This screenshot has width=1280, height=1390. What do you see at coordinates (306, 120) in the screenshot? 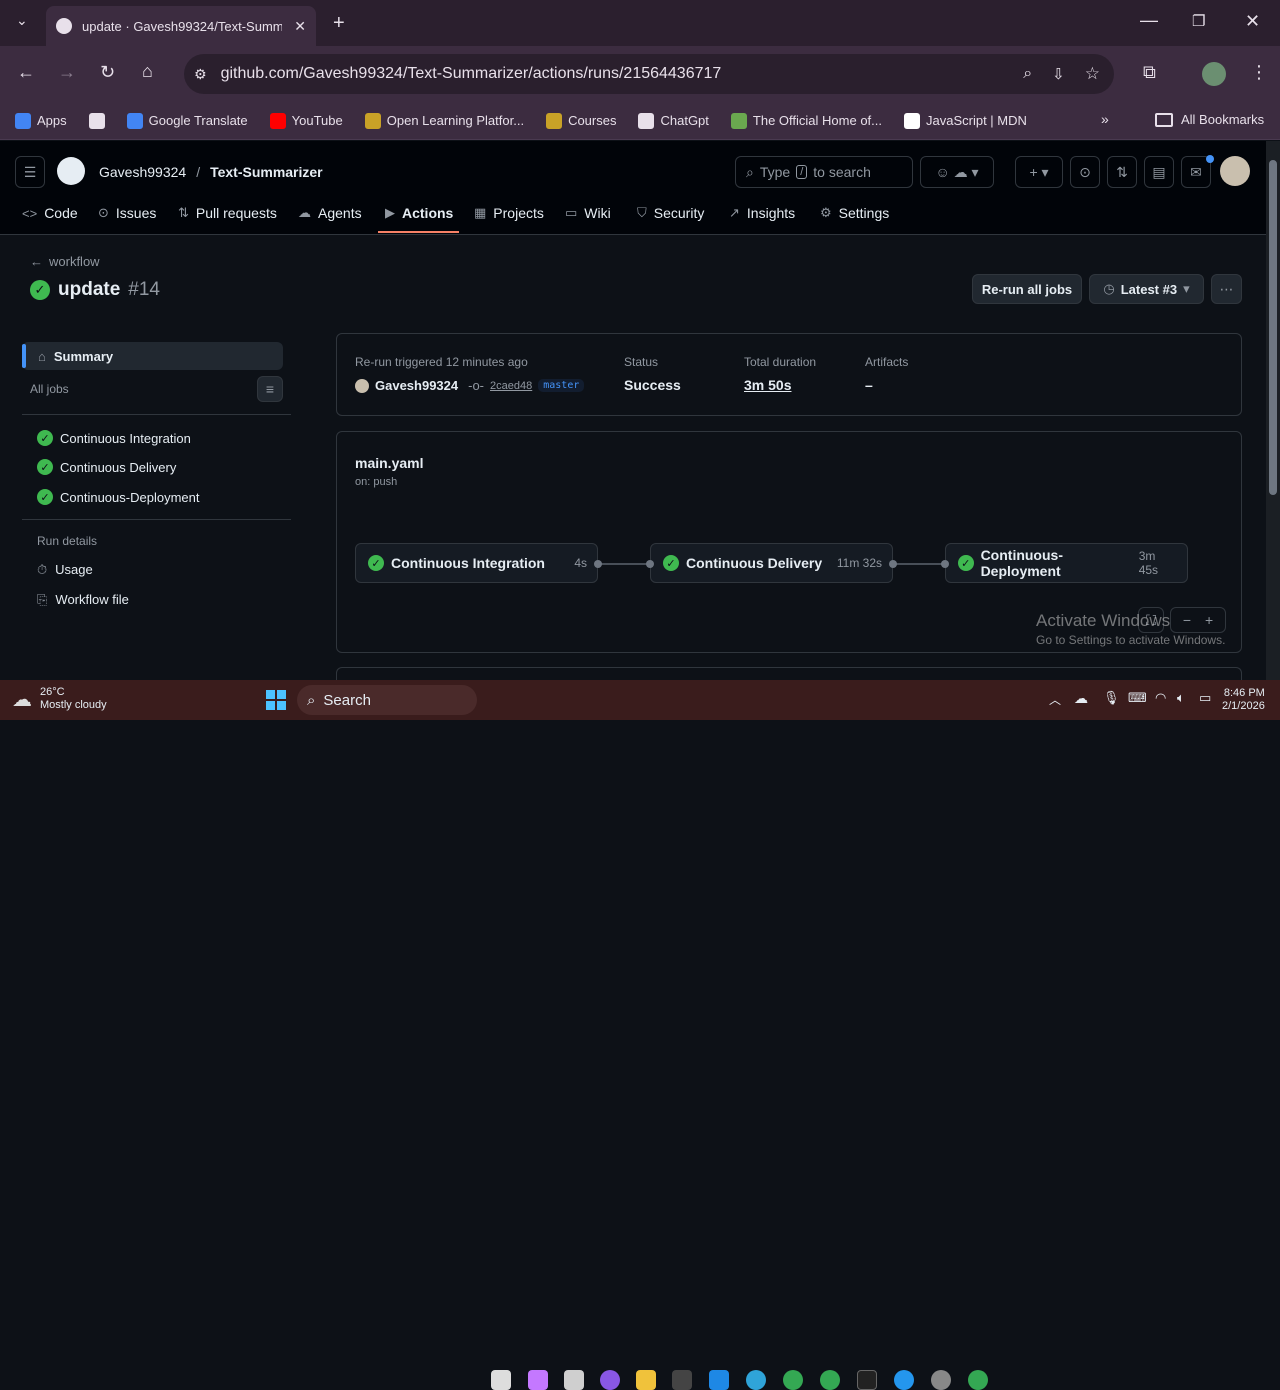
I see `bookmark-item: YouTube` at bounding box center [306, 120].